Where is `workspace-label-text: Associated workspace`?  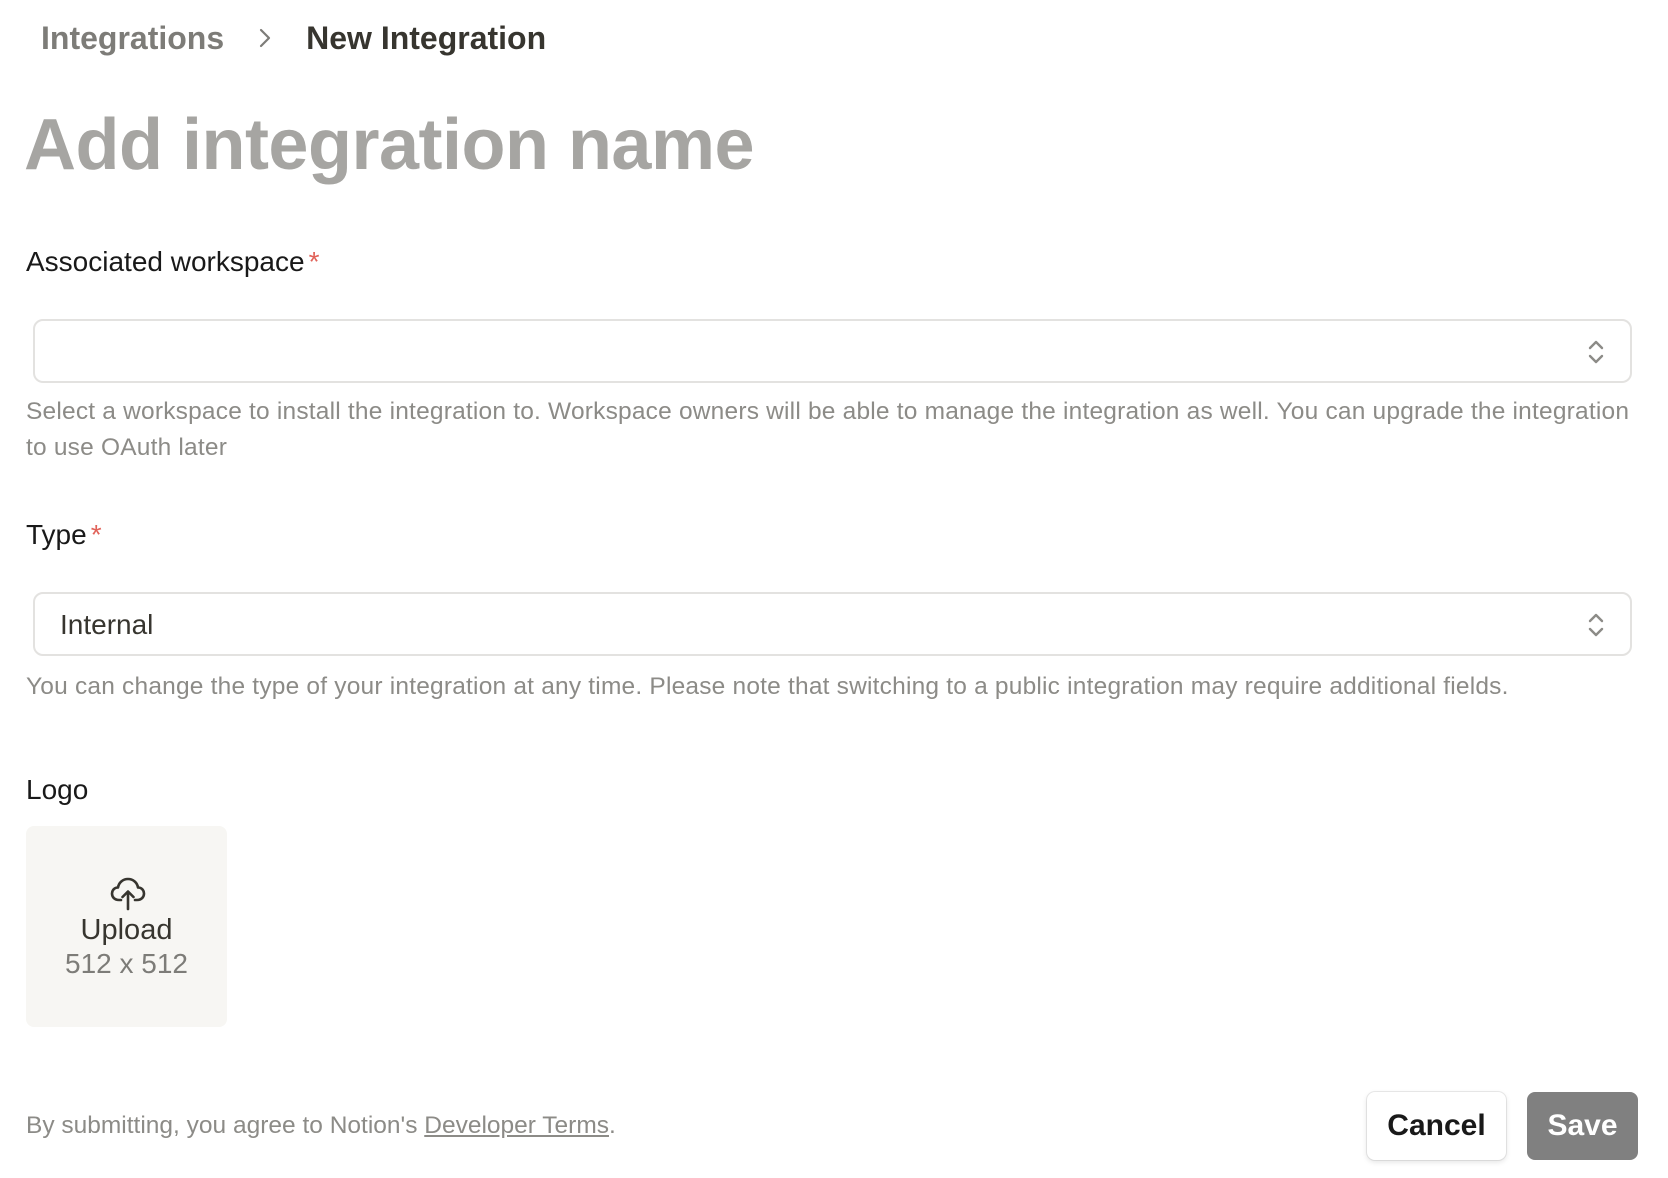 workspace-label-text: Associated workspace is located at coordinates (165, 261).